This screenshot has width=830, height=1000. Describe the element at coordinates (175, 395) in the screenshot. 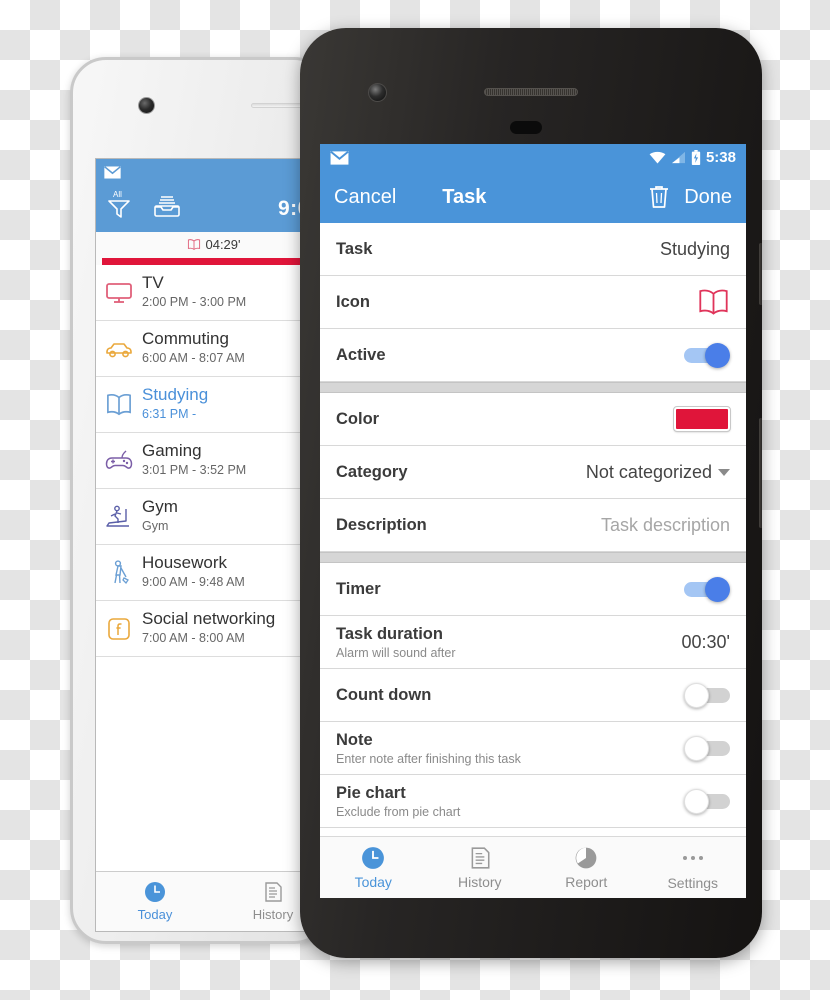

I see `list-item-title: Studying` at that location.